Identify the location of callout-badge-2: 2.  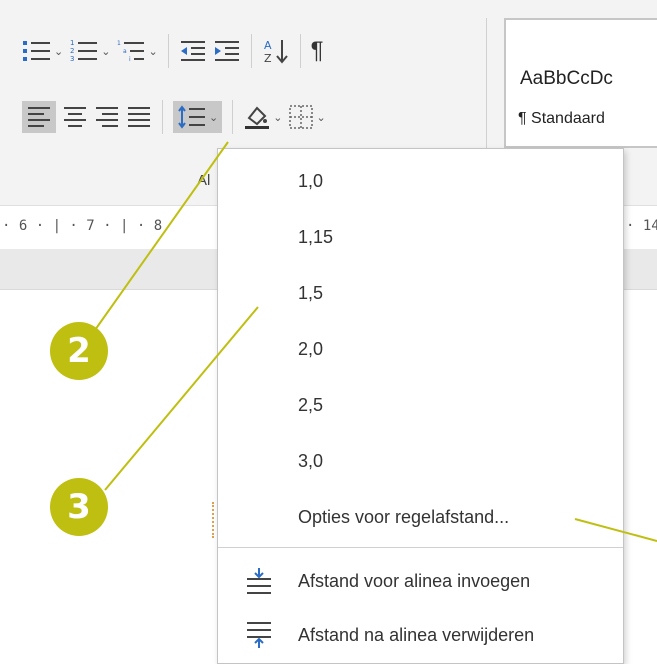
(79, 351).